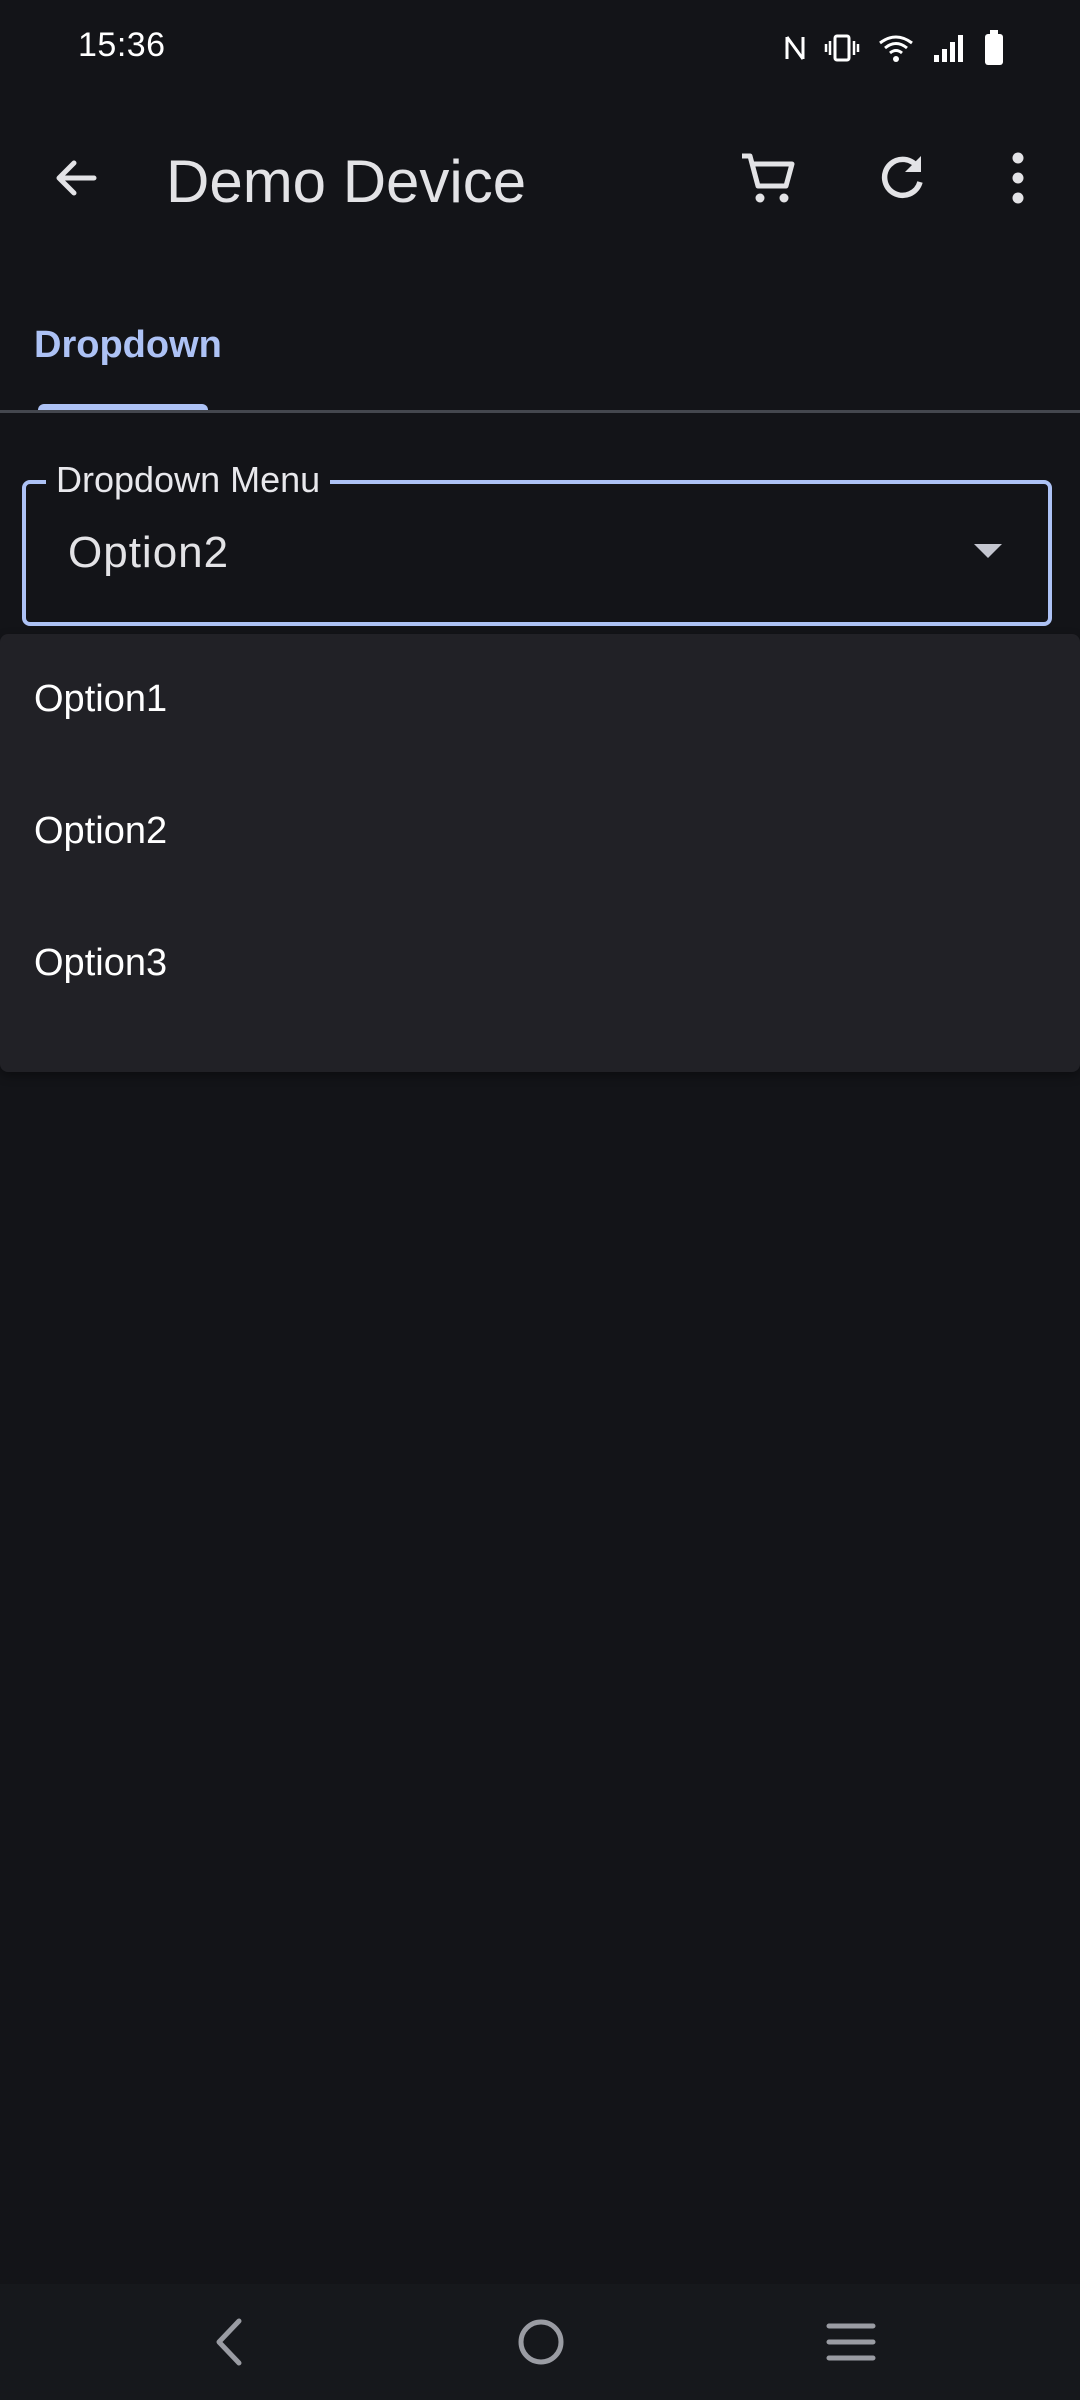 The image size is (1080, 2400). Describe the element at coordinates (188, 480) in the screenshot. I see `dropdown-label: Dropdown Menu` at that location.